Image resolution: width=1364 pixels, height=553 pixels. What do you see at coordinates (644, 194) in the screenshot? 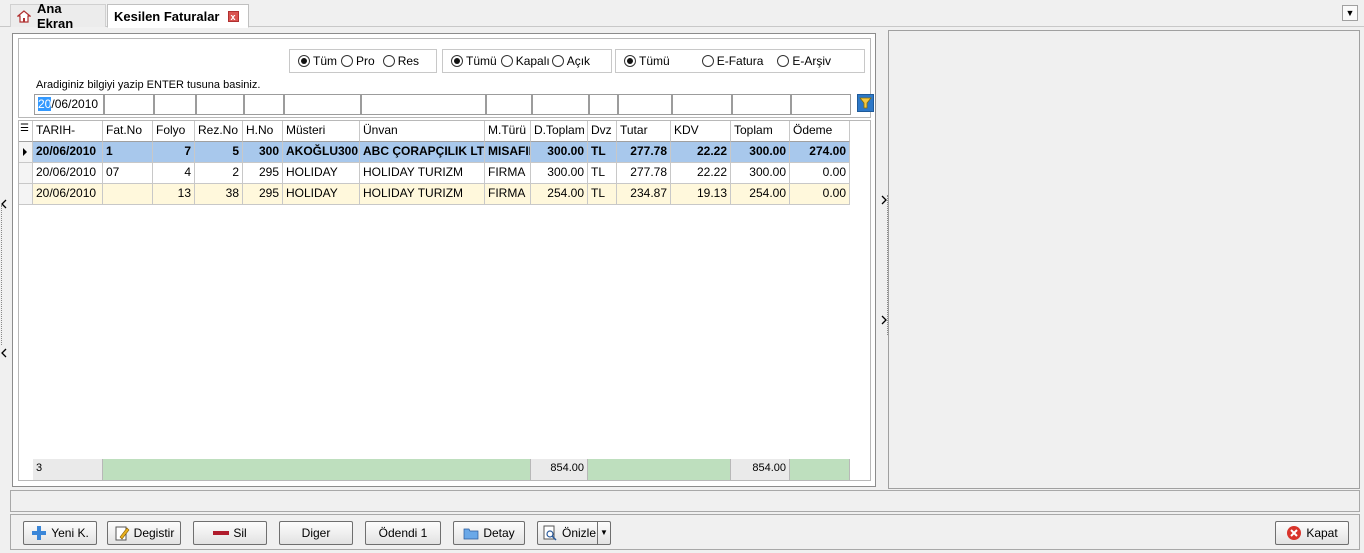
I see `cell-tutar: 234.87` at bounding box center [644, 194].